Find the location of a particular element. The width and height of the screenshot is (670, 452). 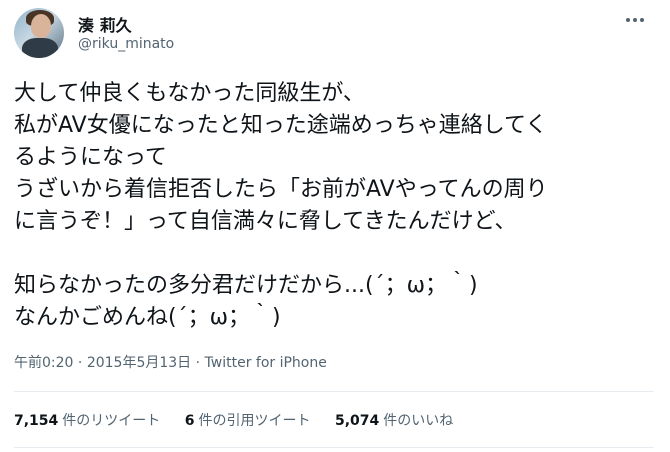

quotes-stat: 6 件の引用ツイート is located at coordinates (248, 420).